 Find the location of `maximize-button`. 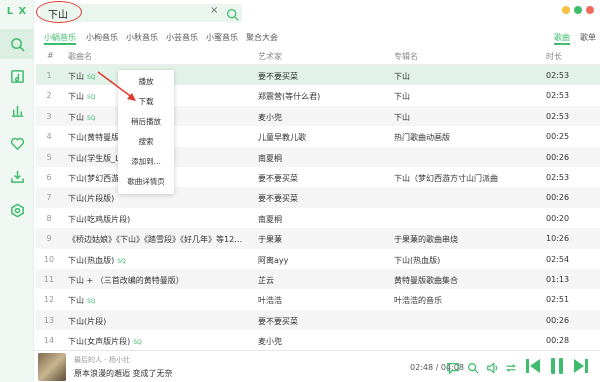

maximize-button is located at coordinates (578, 10).